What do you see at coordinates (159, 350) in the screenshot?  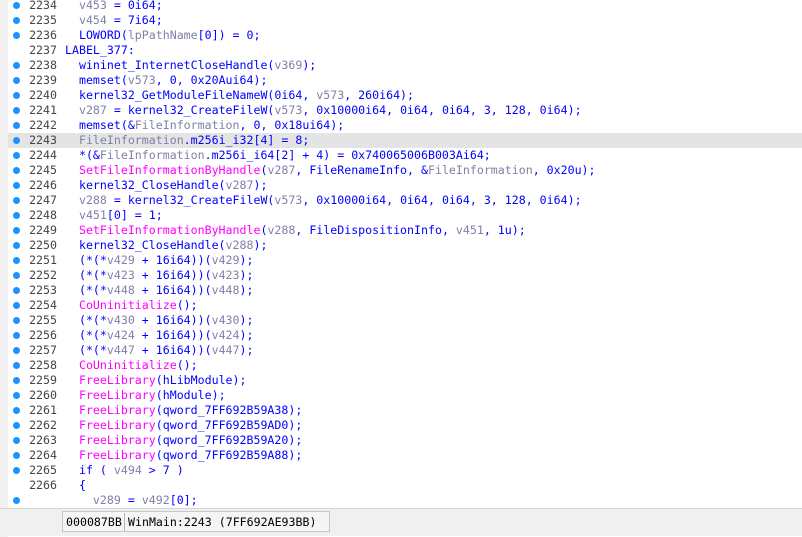 I see `code-text: (*(*v447 + 16i64))(v447);` at bounding box center [159, 350].